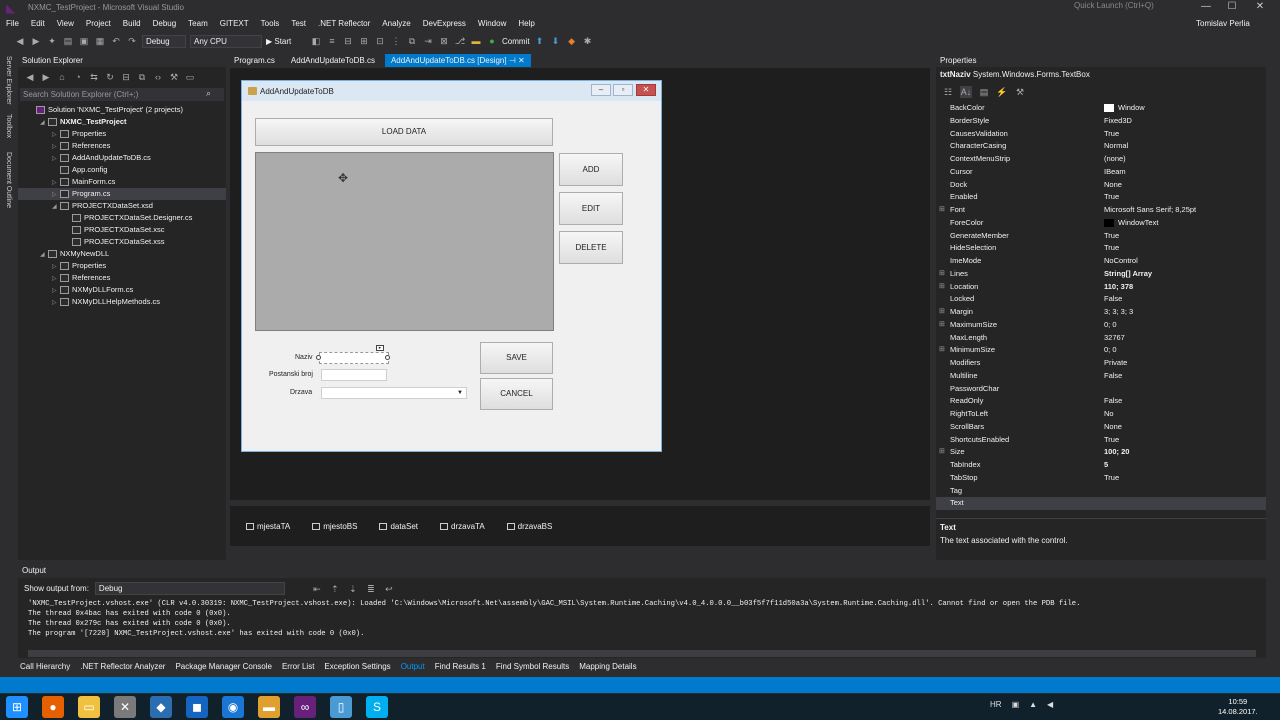 Image resolution: width=1280 pixels, height=720 pixels. Describe the element at coordinates (444, 41) in the screenshot. I see `lock-icon: ⊠` at that location.